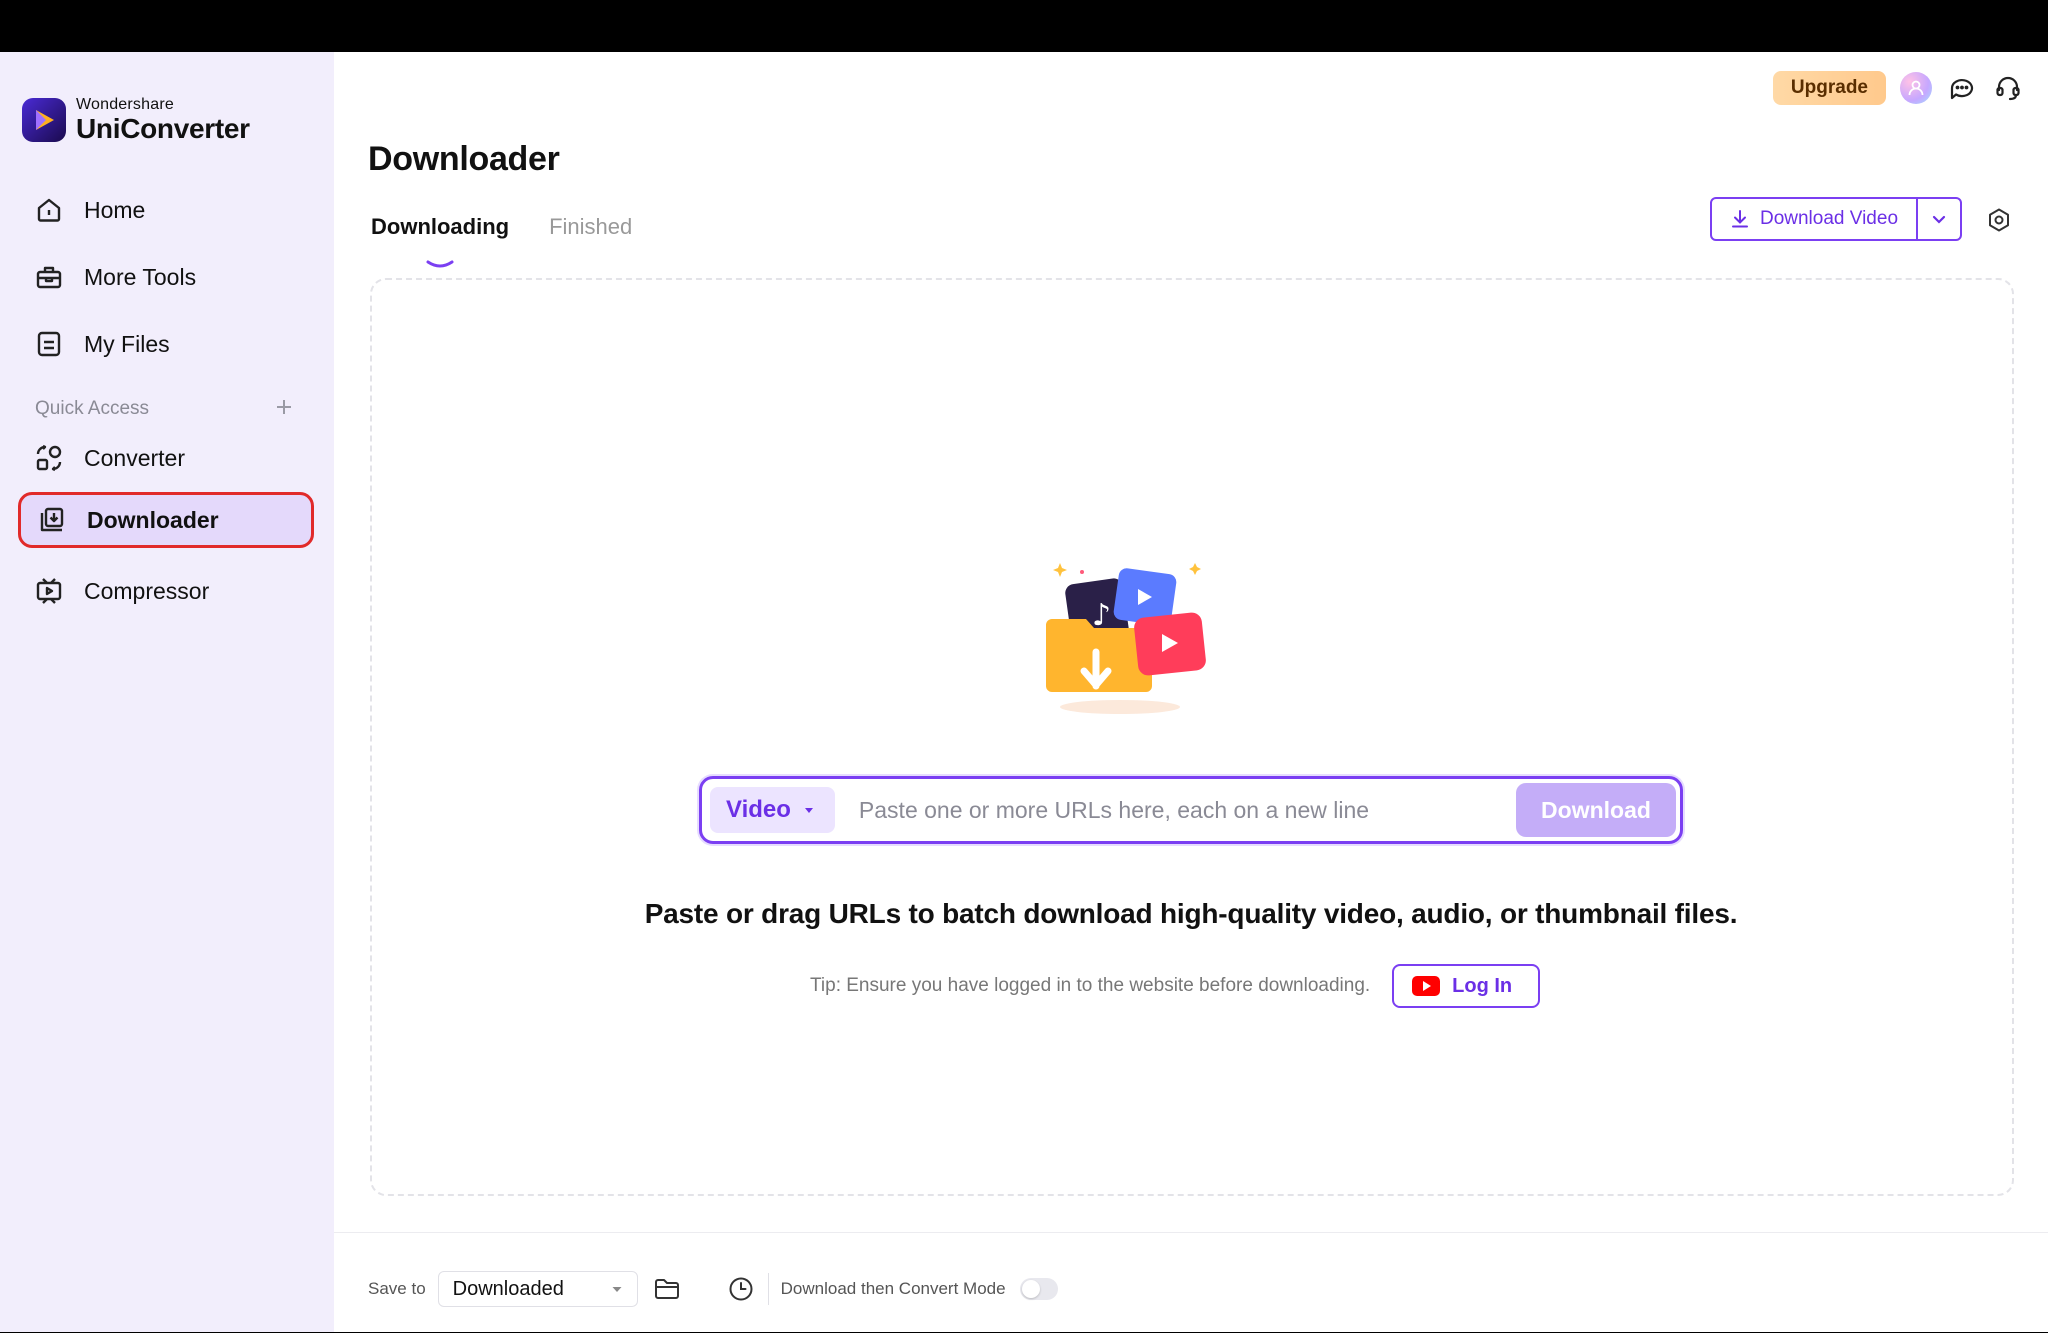 The width and height of the screenshot is (2048, 1333). What do you see at coordinates (2008, 88) in the screenshot?
I see `headset-icon` at bounding box center [2008, 88].